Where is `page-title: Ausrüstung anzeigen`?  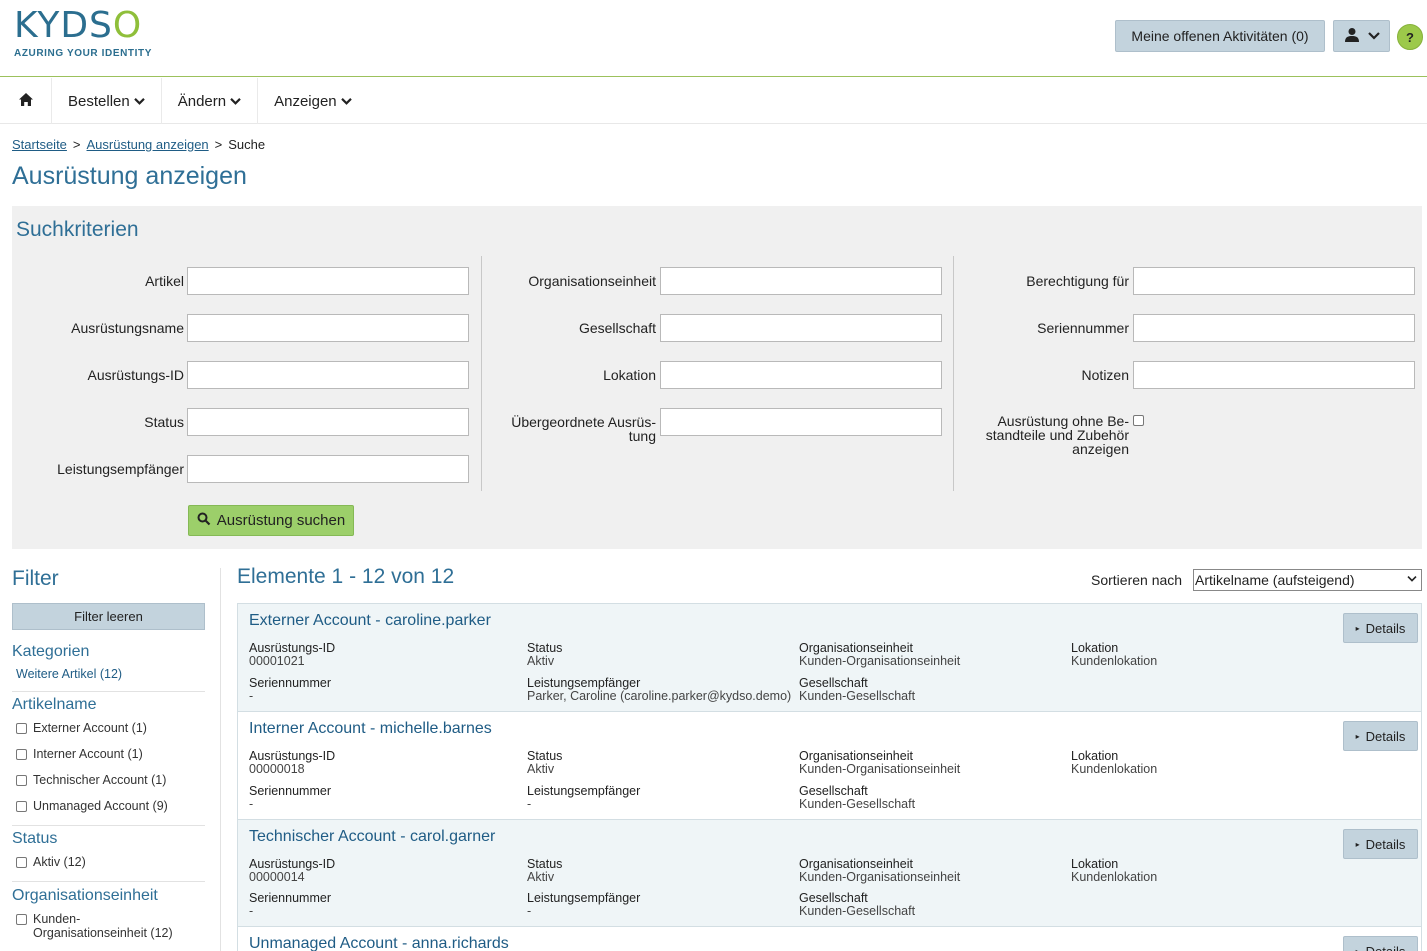
page-title: Ausrüstung anzeigen is located at coordinates (129, 176).